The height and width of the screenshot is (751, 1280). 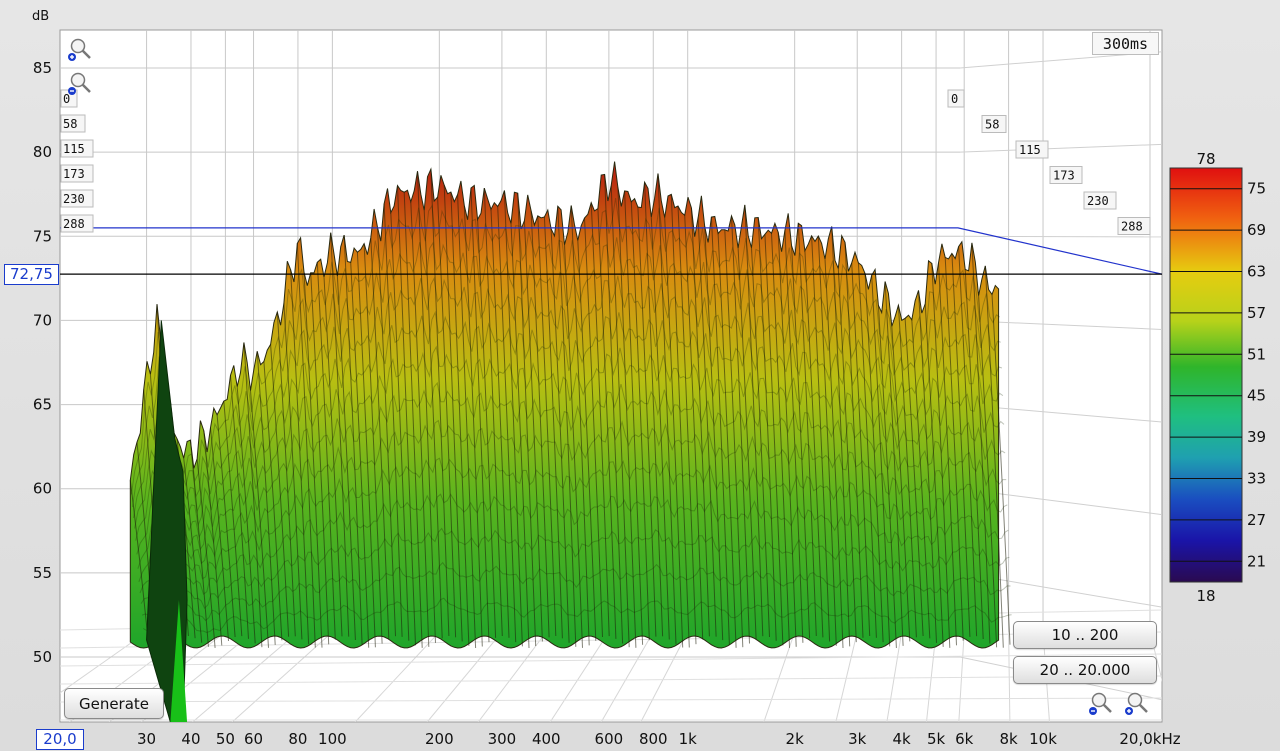 What do you see at coordinates (1137, 703) in the screenshot?
I see `zoom-in-x-icon` at bounding box center [1137, 703].